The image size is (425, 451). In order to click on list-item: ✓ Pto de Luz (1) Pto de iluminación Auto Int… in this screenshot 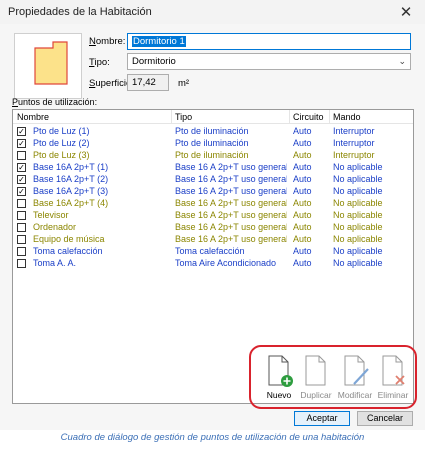, I will do `click(213, 132)`.